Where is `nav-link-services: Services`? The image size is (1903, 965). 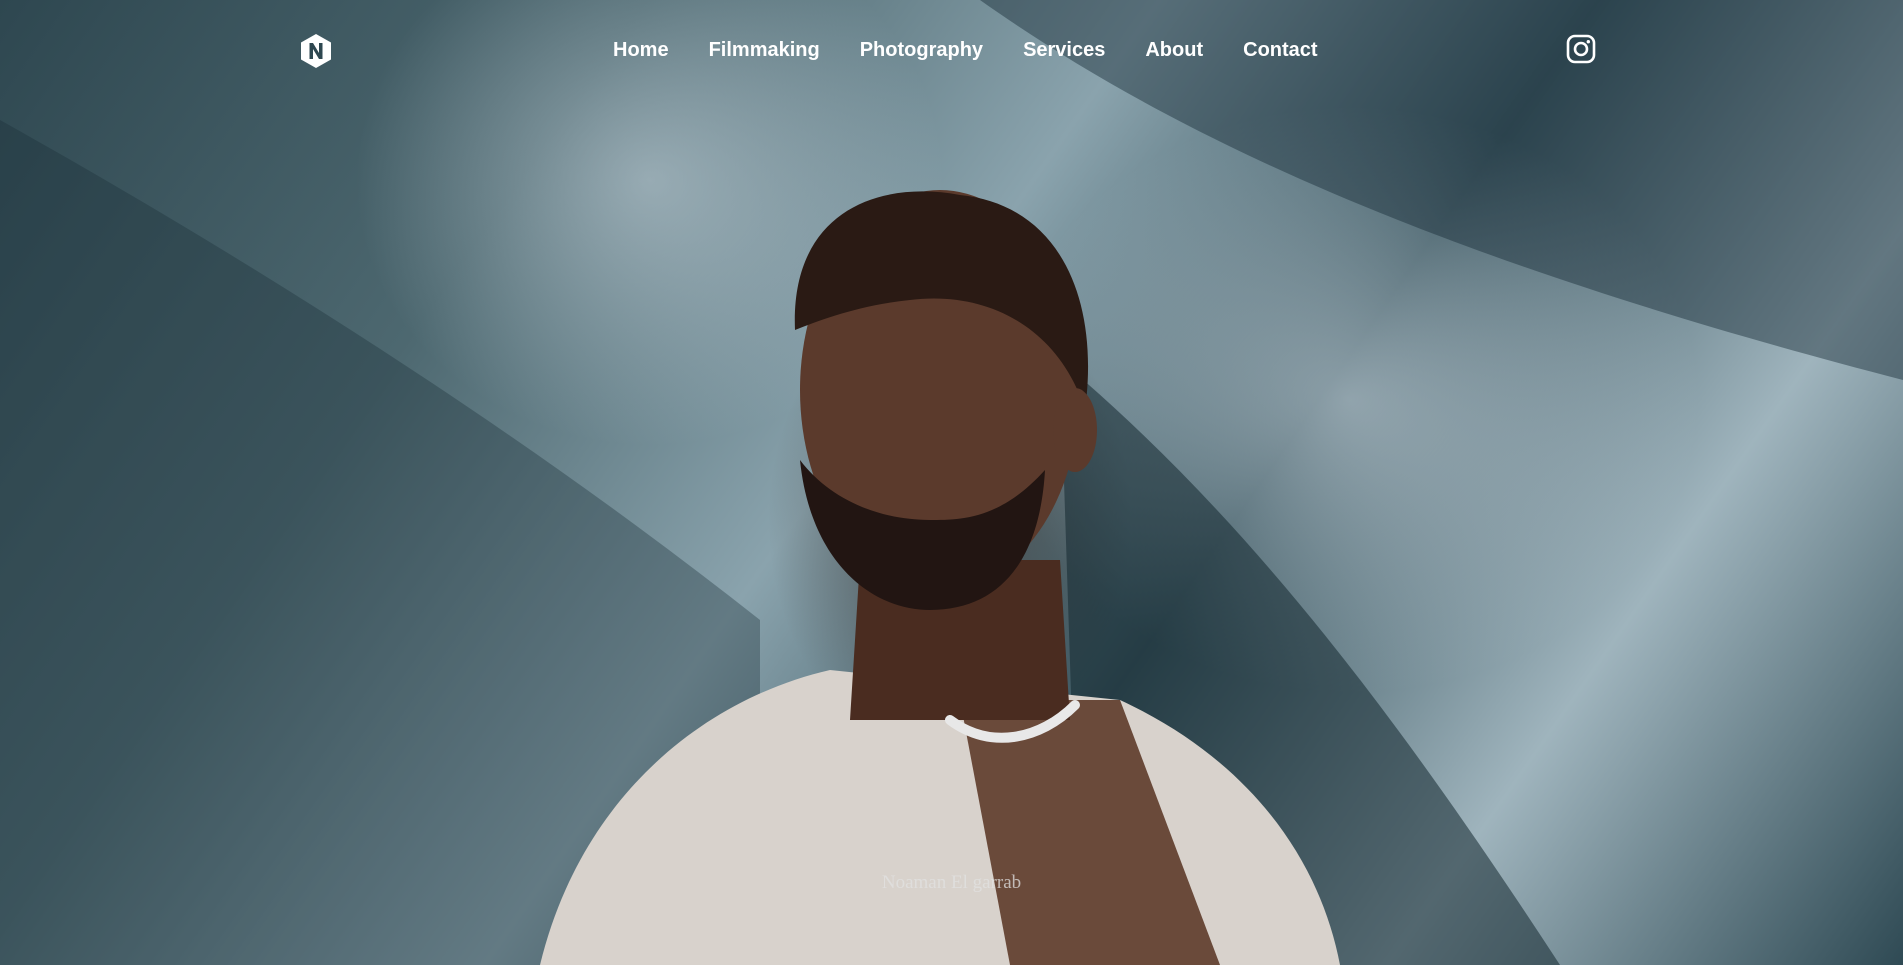
nav-link-services: Services is located at coordinates (1064, 50).